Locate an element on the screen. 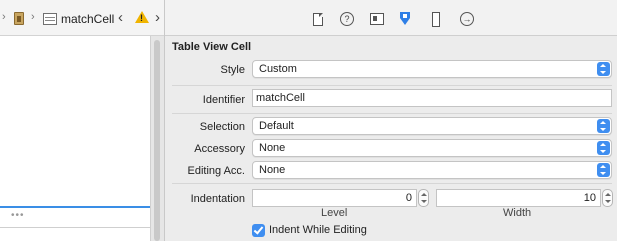 This screenshot has height=241, width=617. accessory-popup: None is located at coordinates (432, 148).